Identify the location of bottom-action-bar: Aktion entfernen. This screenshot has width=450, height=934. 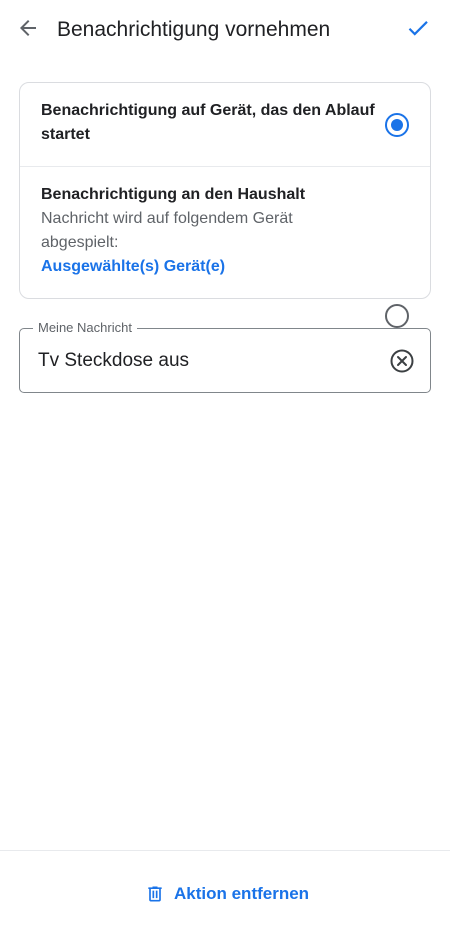
(225, 892).